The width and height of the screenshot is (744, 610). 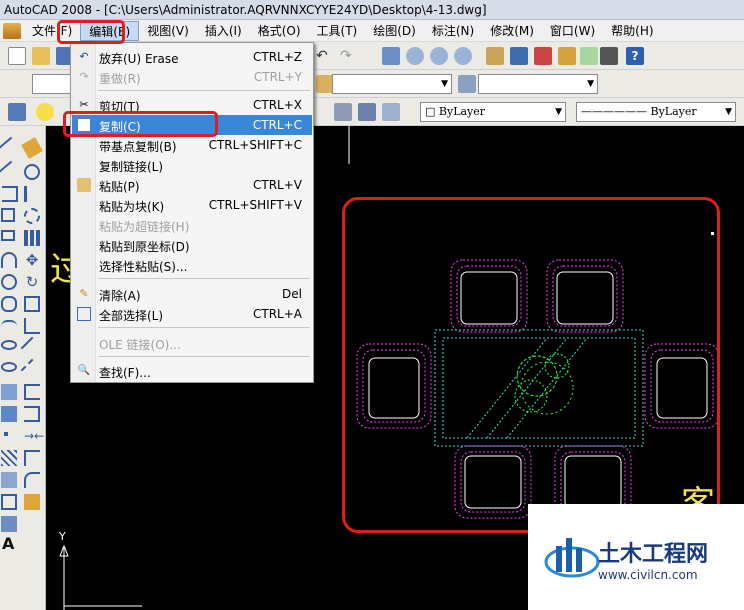 What do you see at coordinates (463, 56) in the screenshot?
I see `zoom-previous-icon` at bounding box center [463, 56].